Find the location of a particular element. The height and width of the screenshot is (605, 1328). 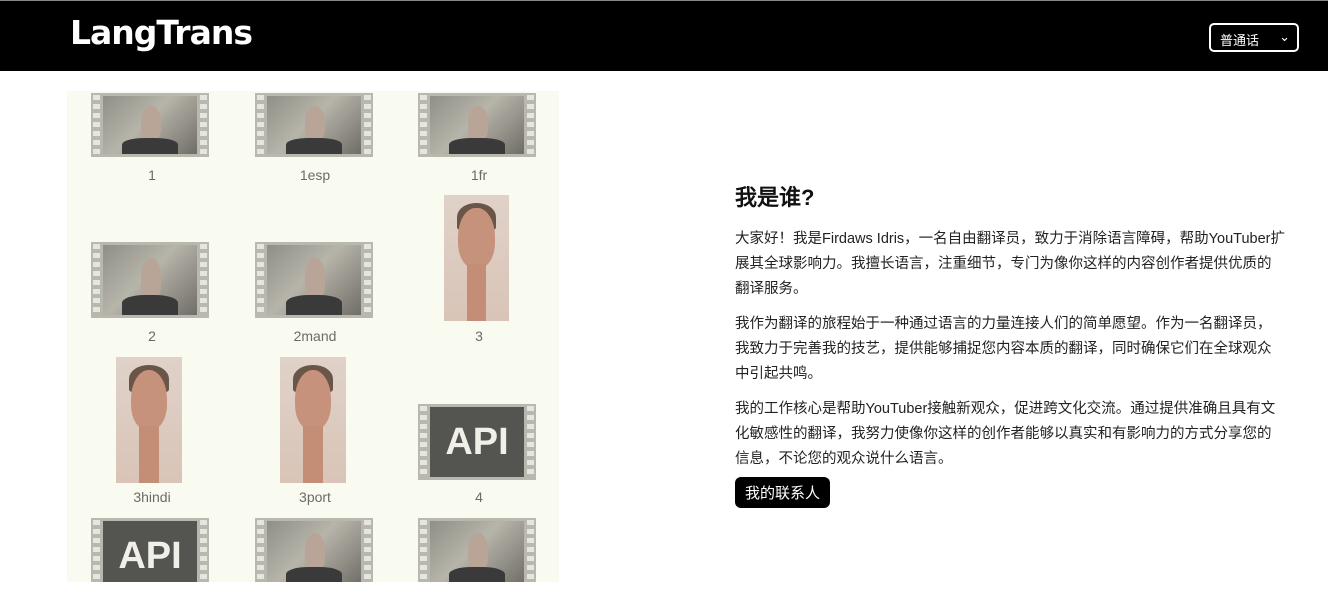

thumbnail-caption: 1 is located at coordinates (152, 175).